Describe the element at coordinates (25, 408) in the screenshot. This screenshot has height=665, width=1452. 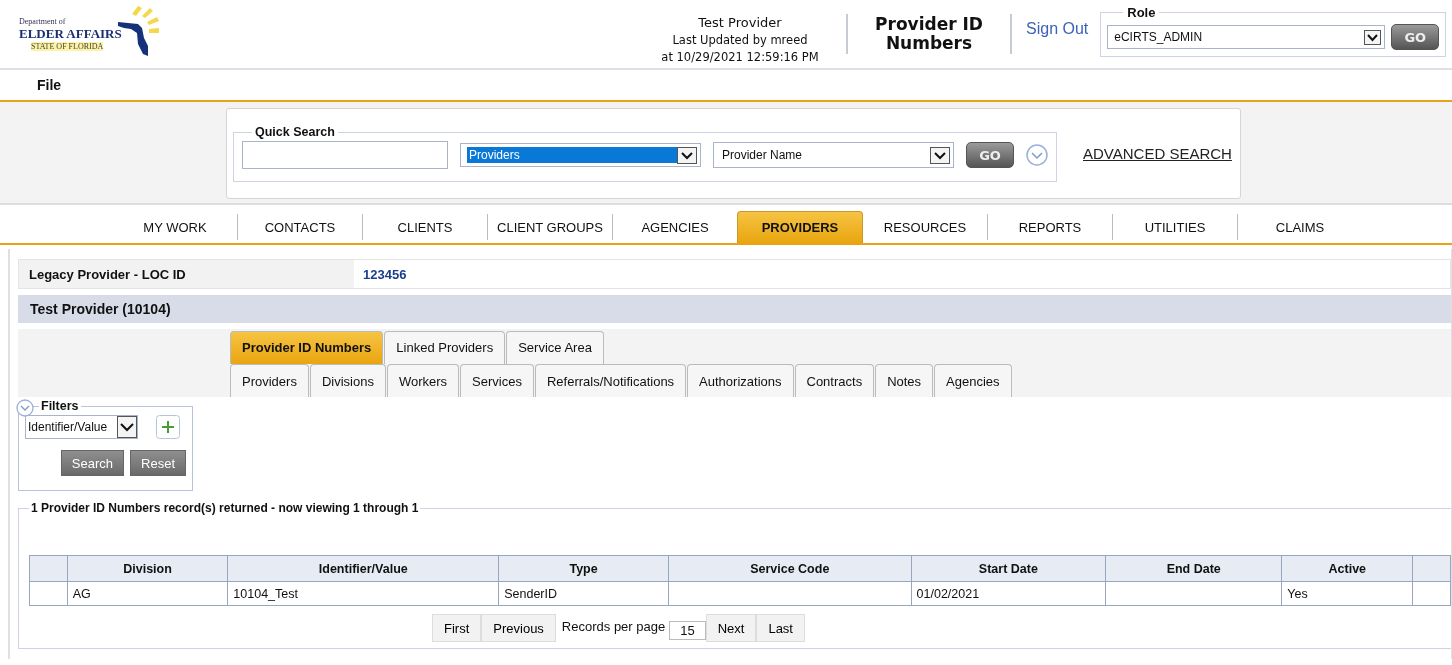
I see `collapse-icon` at that location.